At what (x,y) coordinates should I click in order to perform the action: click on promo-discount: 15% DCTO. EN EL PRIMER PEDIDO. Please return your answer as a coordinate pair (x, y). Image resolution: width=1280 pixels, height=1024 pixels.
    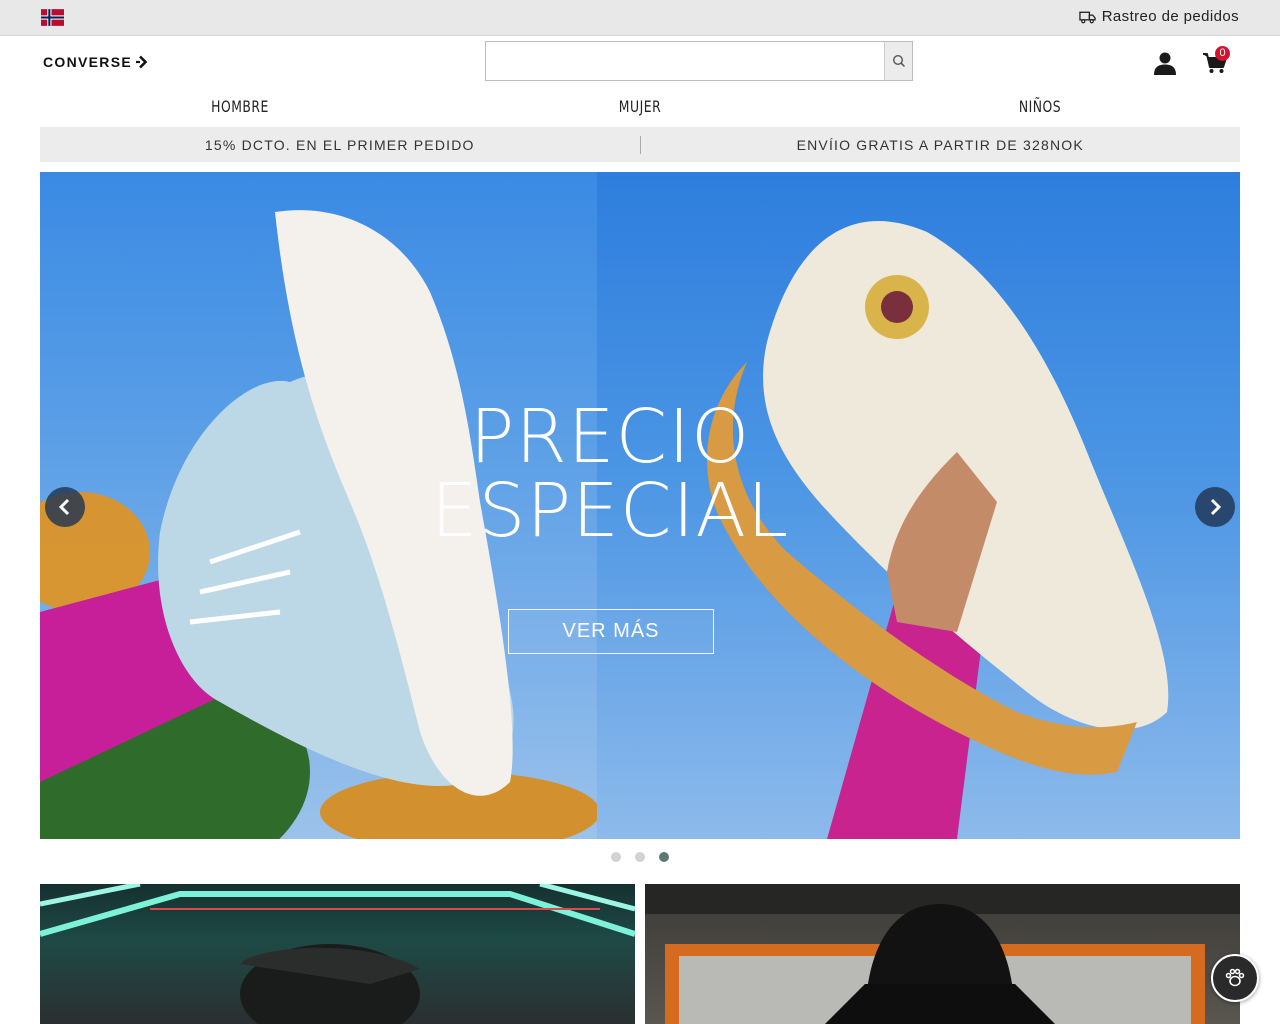
    Looking at the image, I should click on (340, 145).